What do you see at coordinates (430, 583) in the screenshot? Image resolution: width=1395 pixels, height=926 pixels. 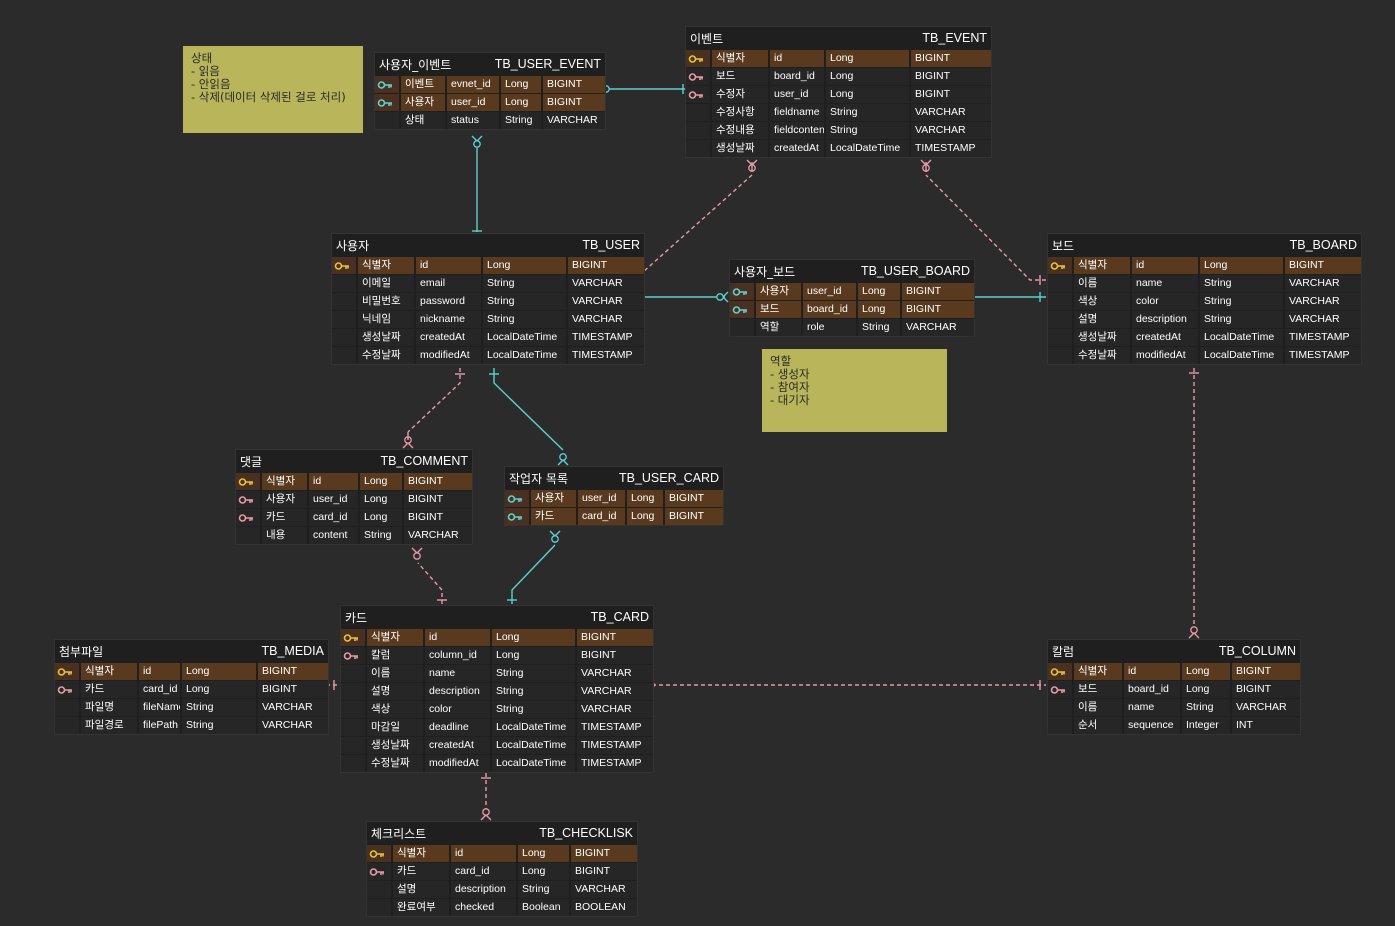 I see `rel-card-comment` at bounding box center [430, 583].